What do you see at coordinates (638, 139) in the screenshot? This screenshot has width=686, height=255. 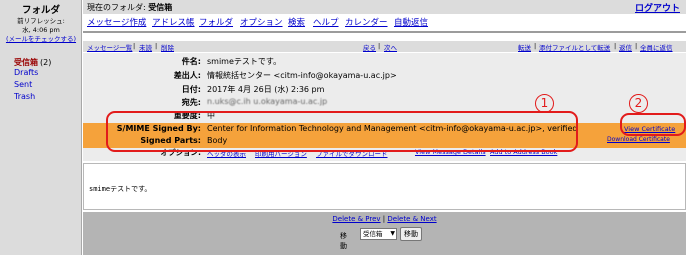 I see `download-certificate-link: Download Certificate` at bounding box center [638, 139].